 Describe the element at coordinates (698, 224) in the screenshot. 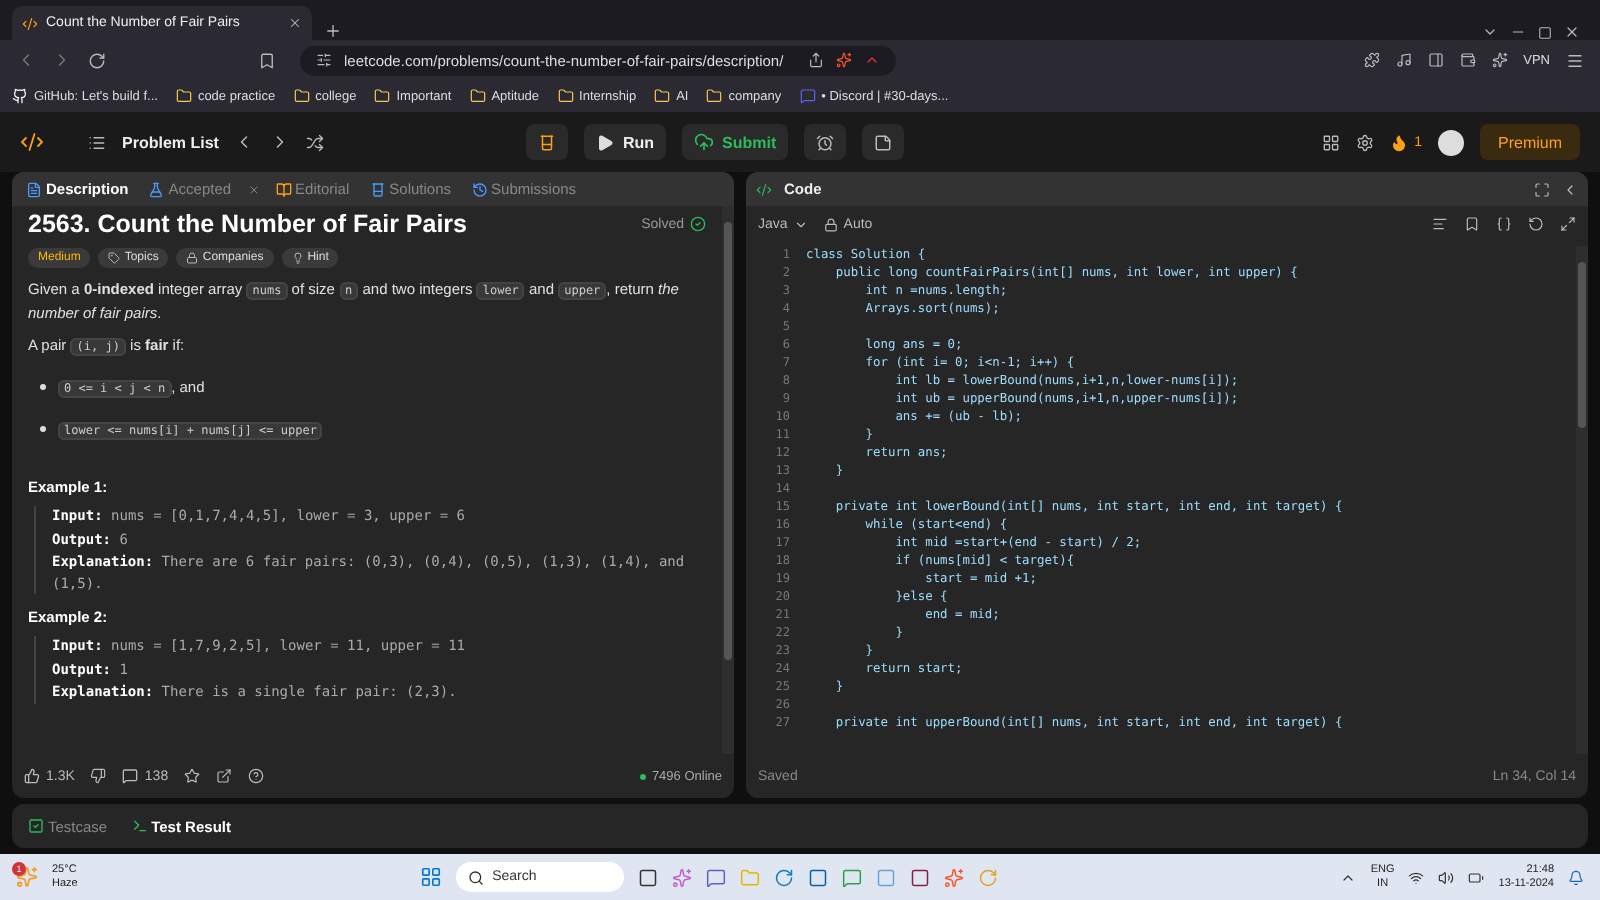

I see `check-circle-icon` at that location.